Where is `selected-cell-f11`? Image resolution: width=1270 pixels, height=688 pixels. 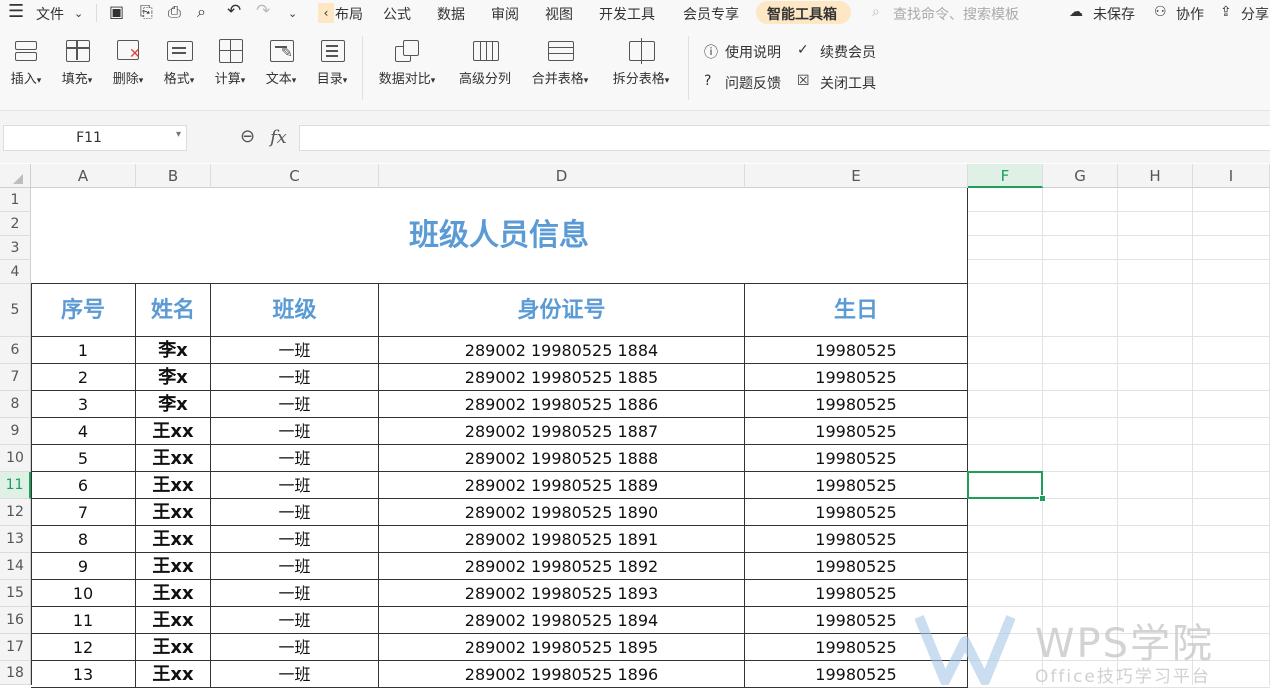
selected-cell-f11 is located at coordinates (1005, 485).